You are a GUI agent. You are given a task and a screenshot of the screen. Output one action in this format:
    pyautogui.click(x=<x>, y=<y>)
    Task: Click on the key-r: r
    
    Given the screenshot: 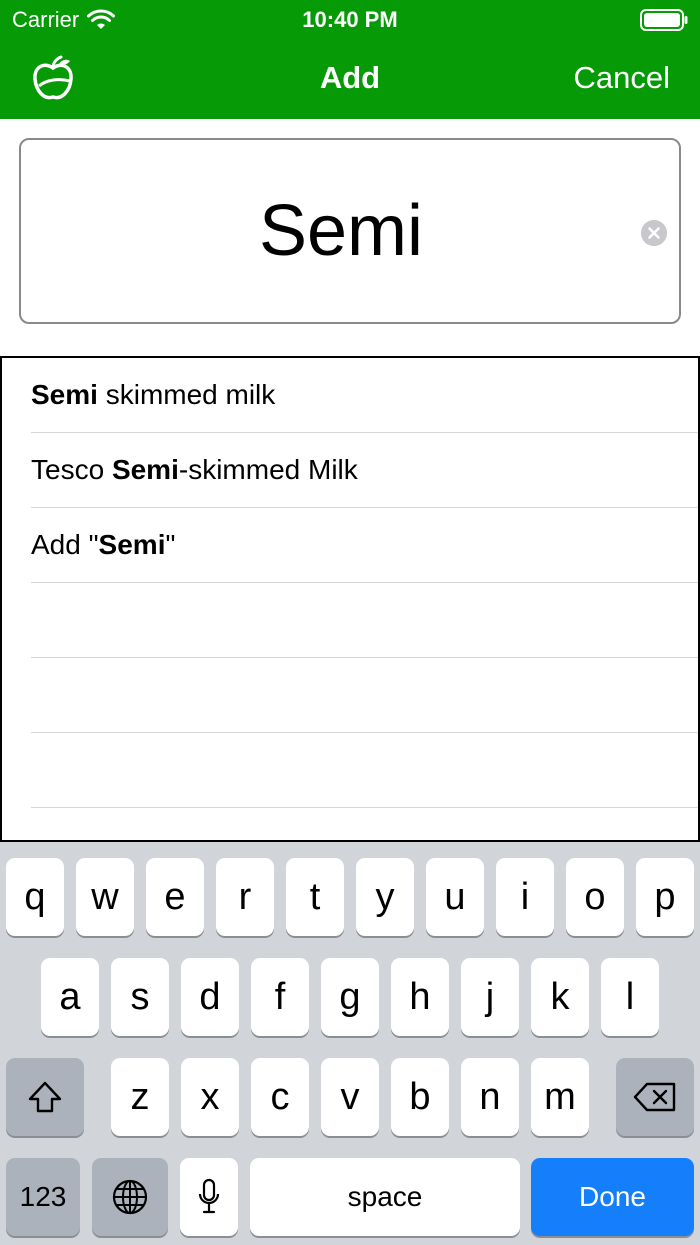 What is the action you would take?
    pyautogui.click(x=245, y=897)
    